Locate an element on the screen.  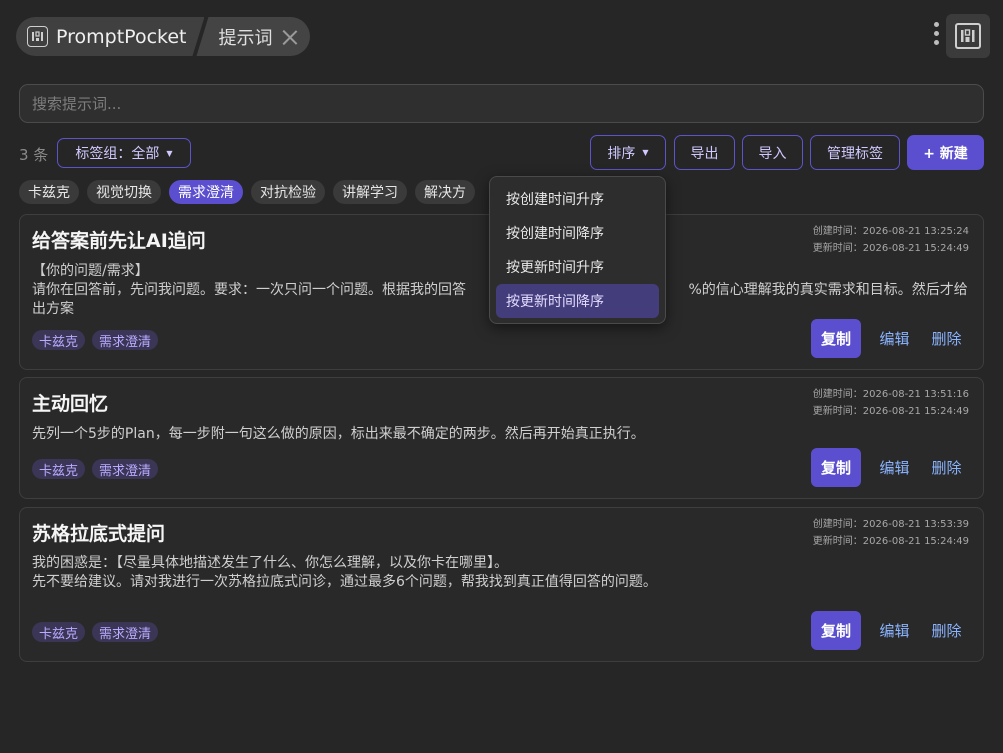
sort-option-updated-desc: 按更新时间降序 is located at coordinates (577, 301).